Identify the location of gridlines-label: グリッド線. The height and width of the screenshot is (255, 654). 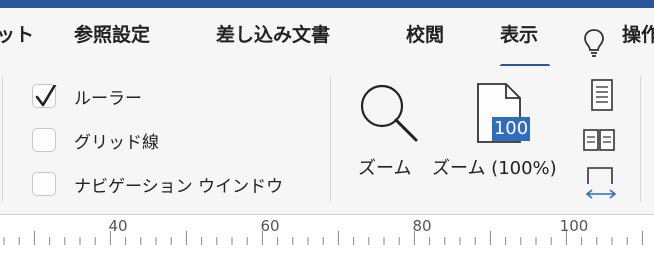
(116, 142).